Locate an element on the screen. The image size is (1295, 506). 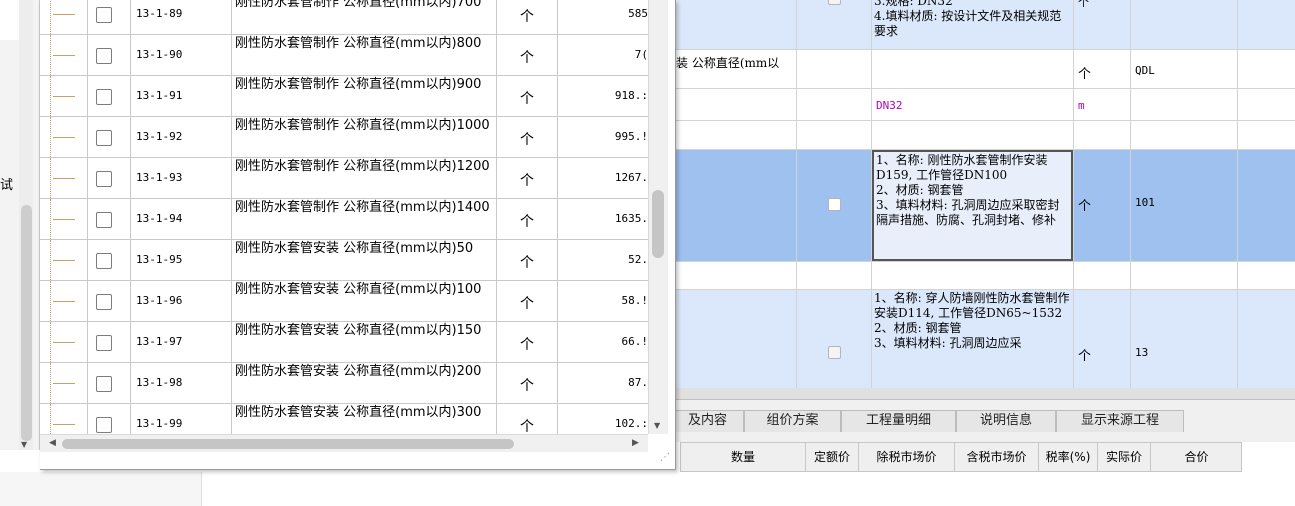
grid-cell-feature: DN32 is located at coordinates (973, 104).